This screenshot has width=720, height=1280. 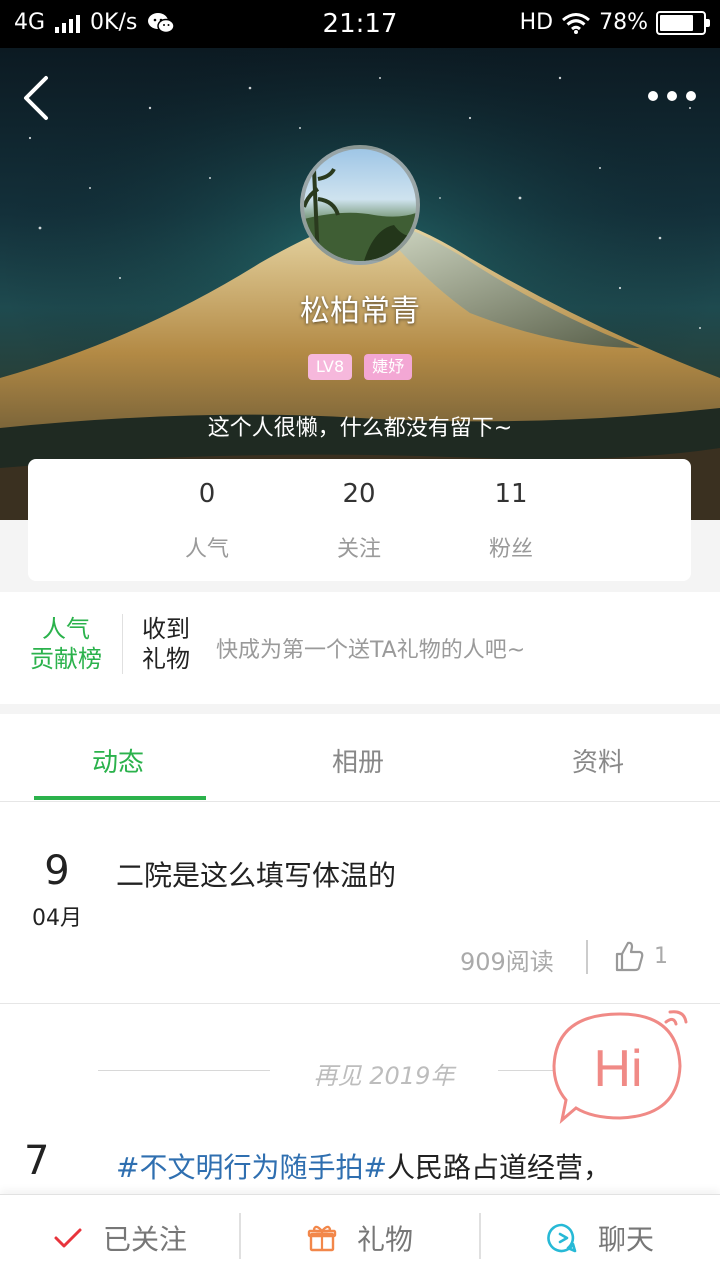 I want to click on avatar-image, so click(x=360, y=214).